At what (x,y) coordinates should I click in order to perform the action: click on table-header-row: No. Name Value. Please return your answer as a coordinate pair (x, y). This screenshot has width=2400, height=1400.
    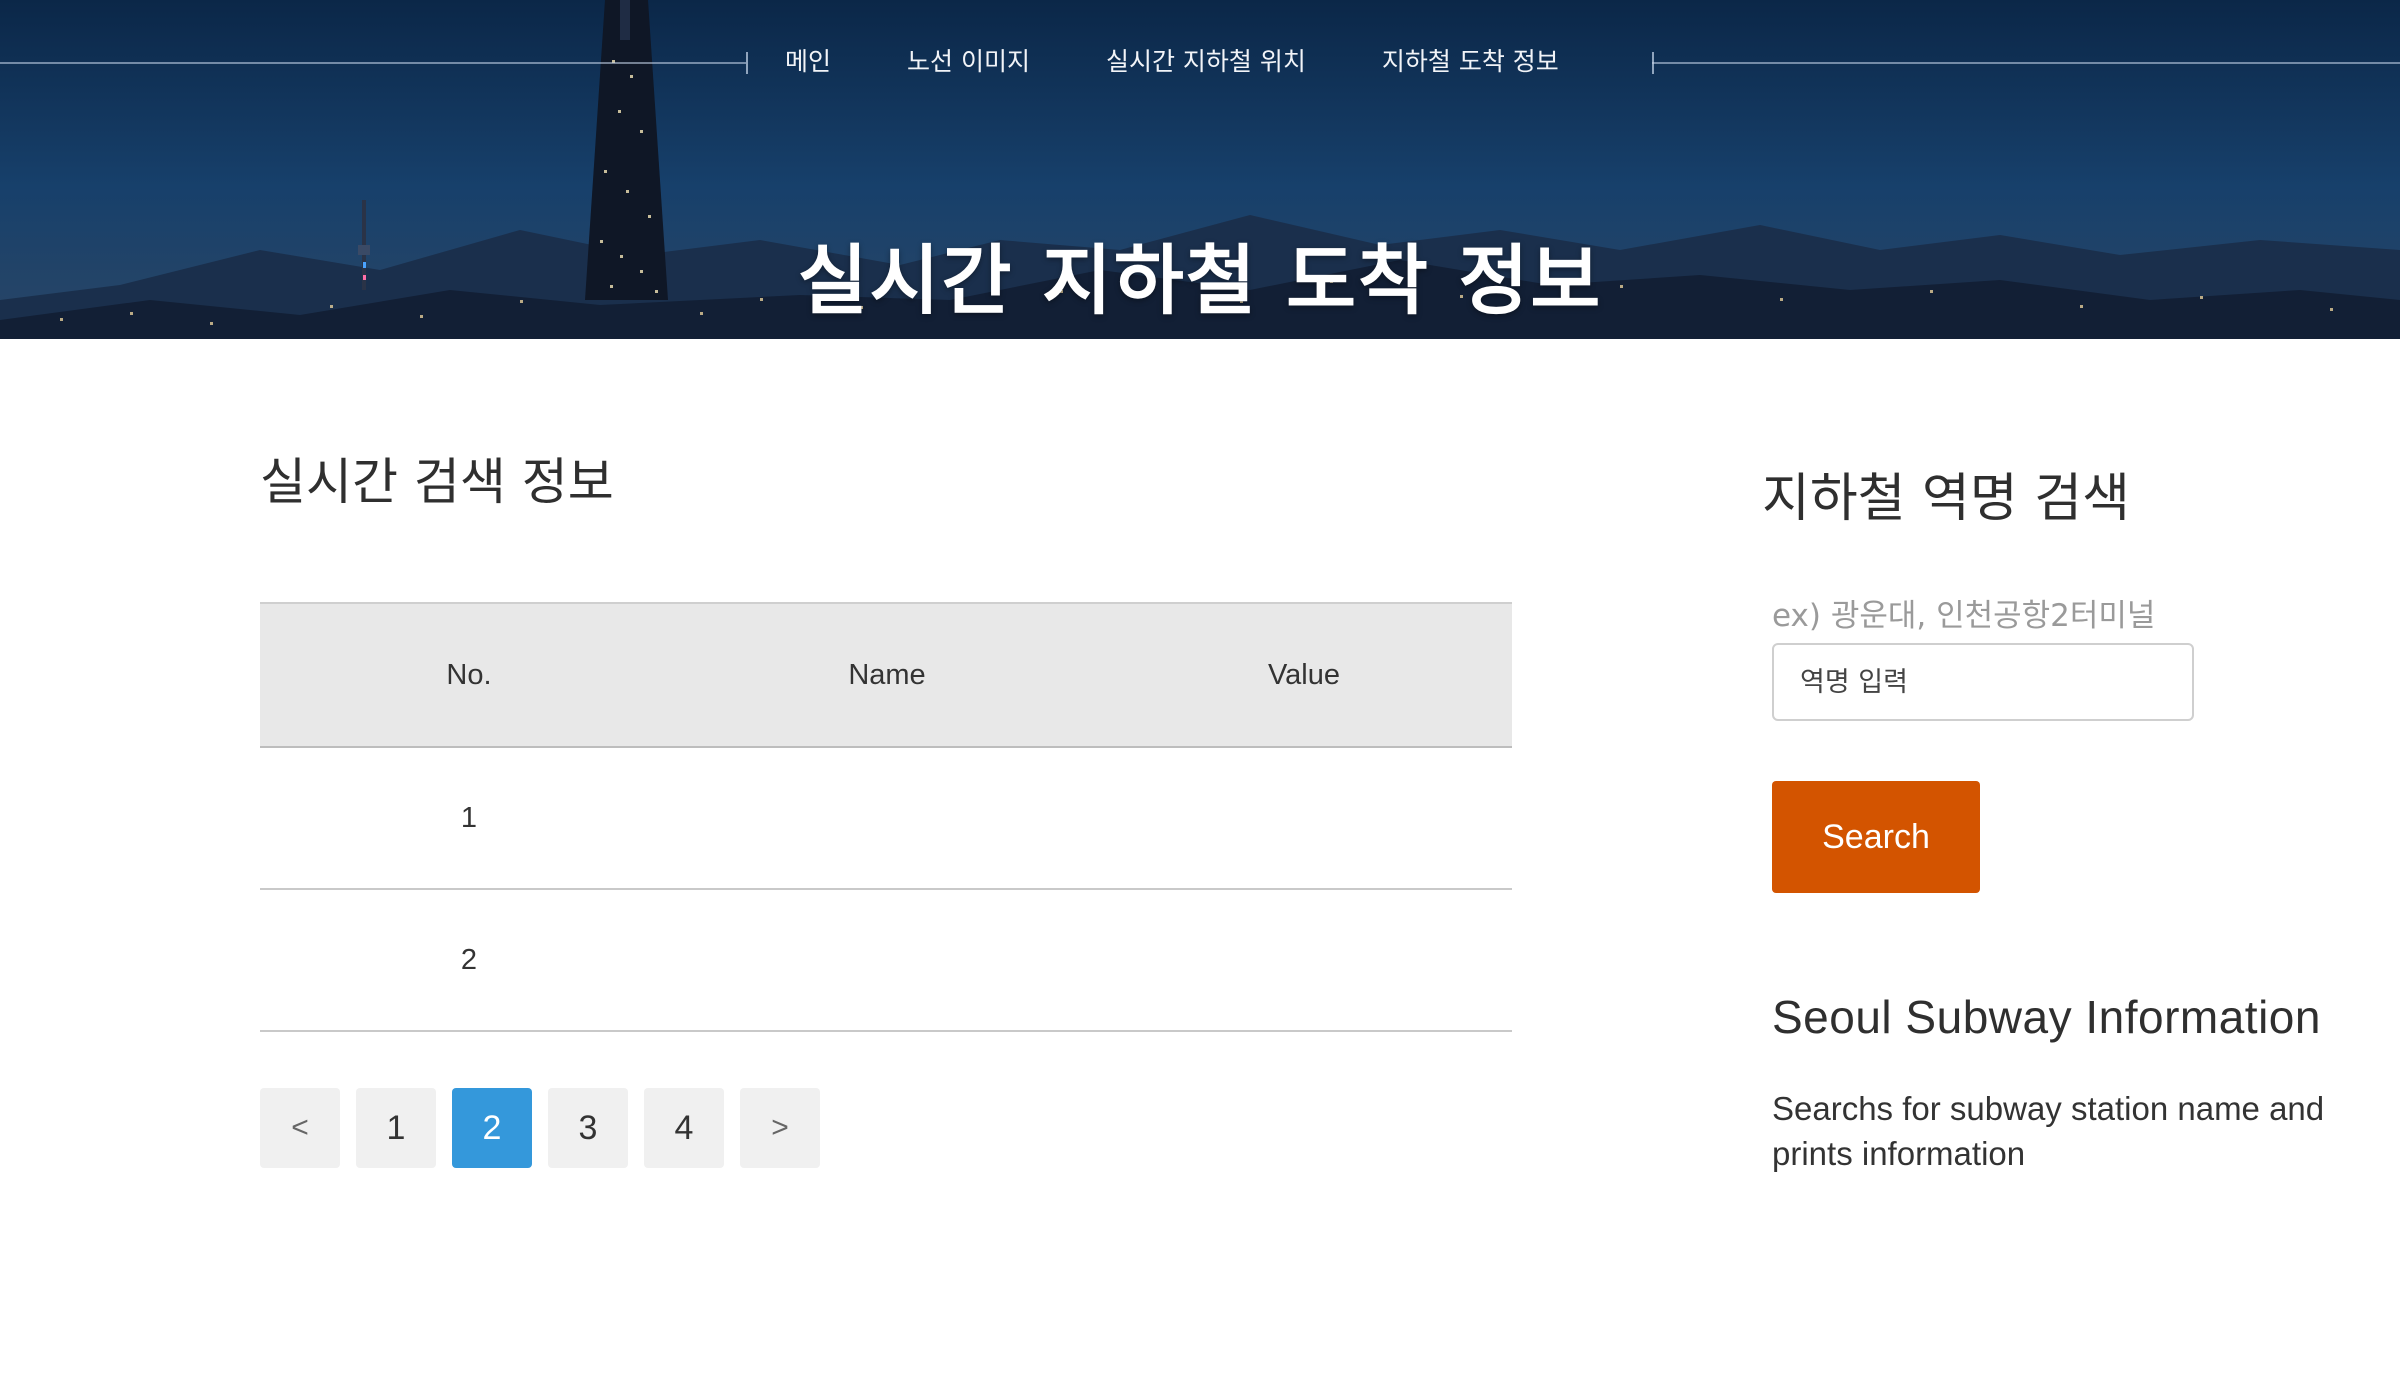
    Looking at the image, I should click on (886, 675).